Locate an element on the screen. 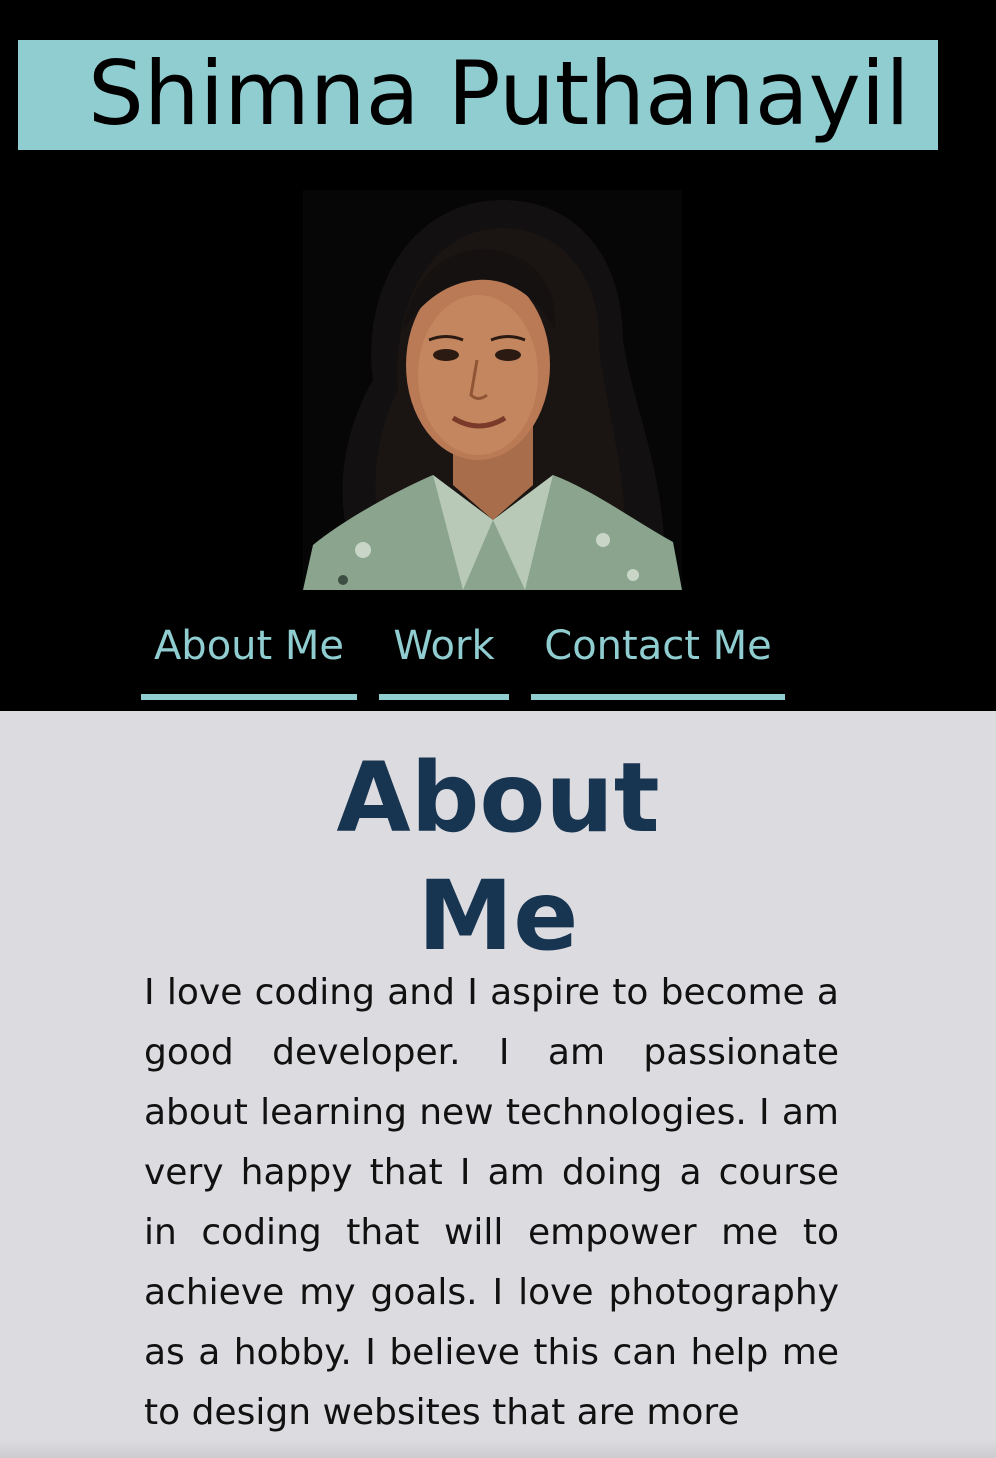 Image resolution: width=996 pixels, height=1458 pixels. nav-about-me-link: About Me is located at coordinates (249, 655).